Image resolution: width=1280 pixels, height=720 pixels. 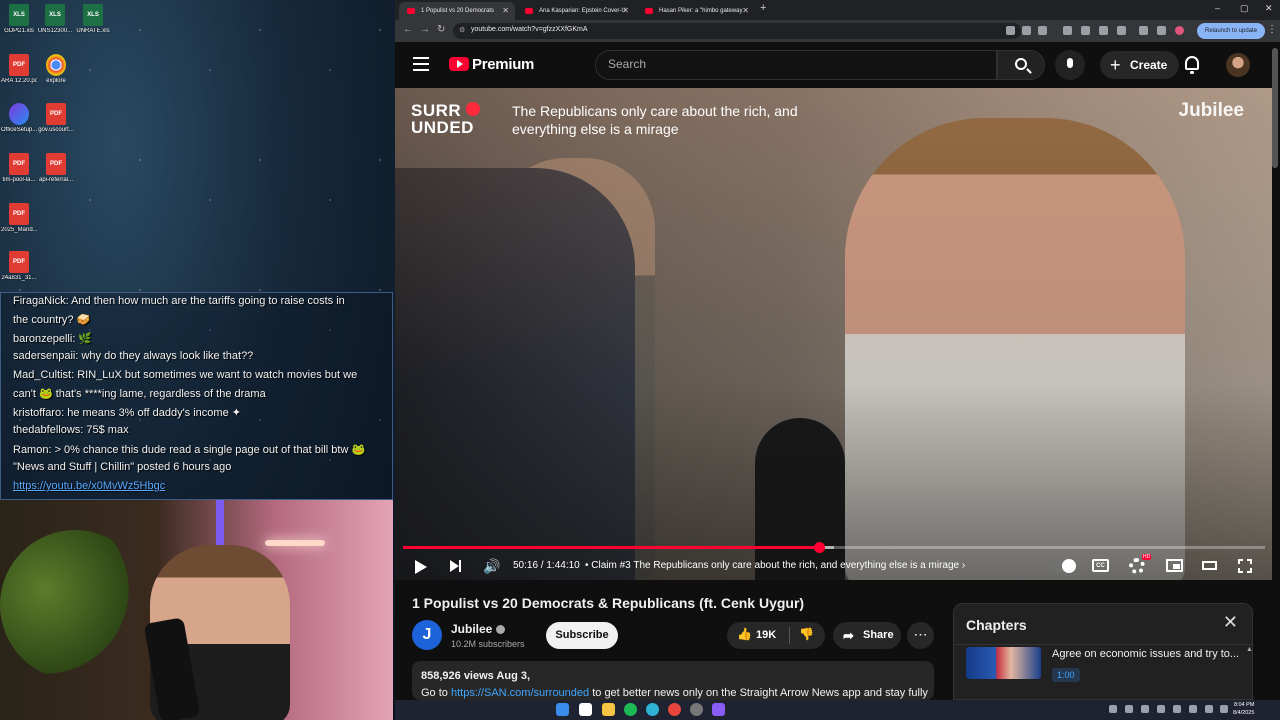 What do you see at coordinates (582, 11) in the screenshot?
I see `tab-title: Ana Kasparian: Epstein Cover-U` at bounding box center [582, 11].